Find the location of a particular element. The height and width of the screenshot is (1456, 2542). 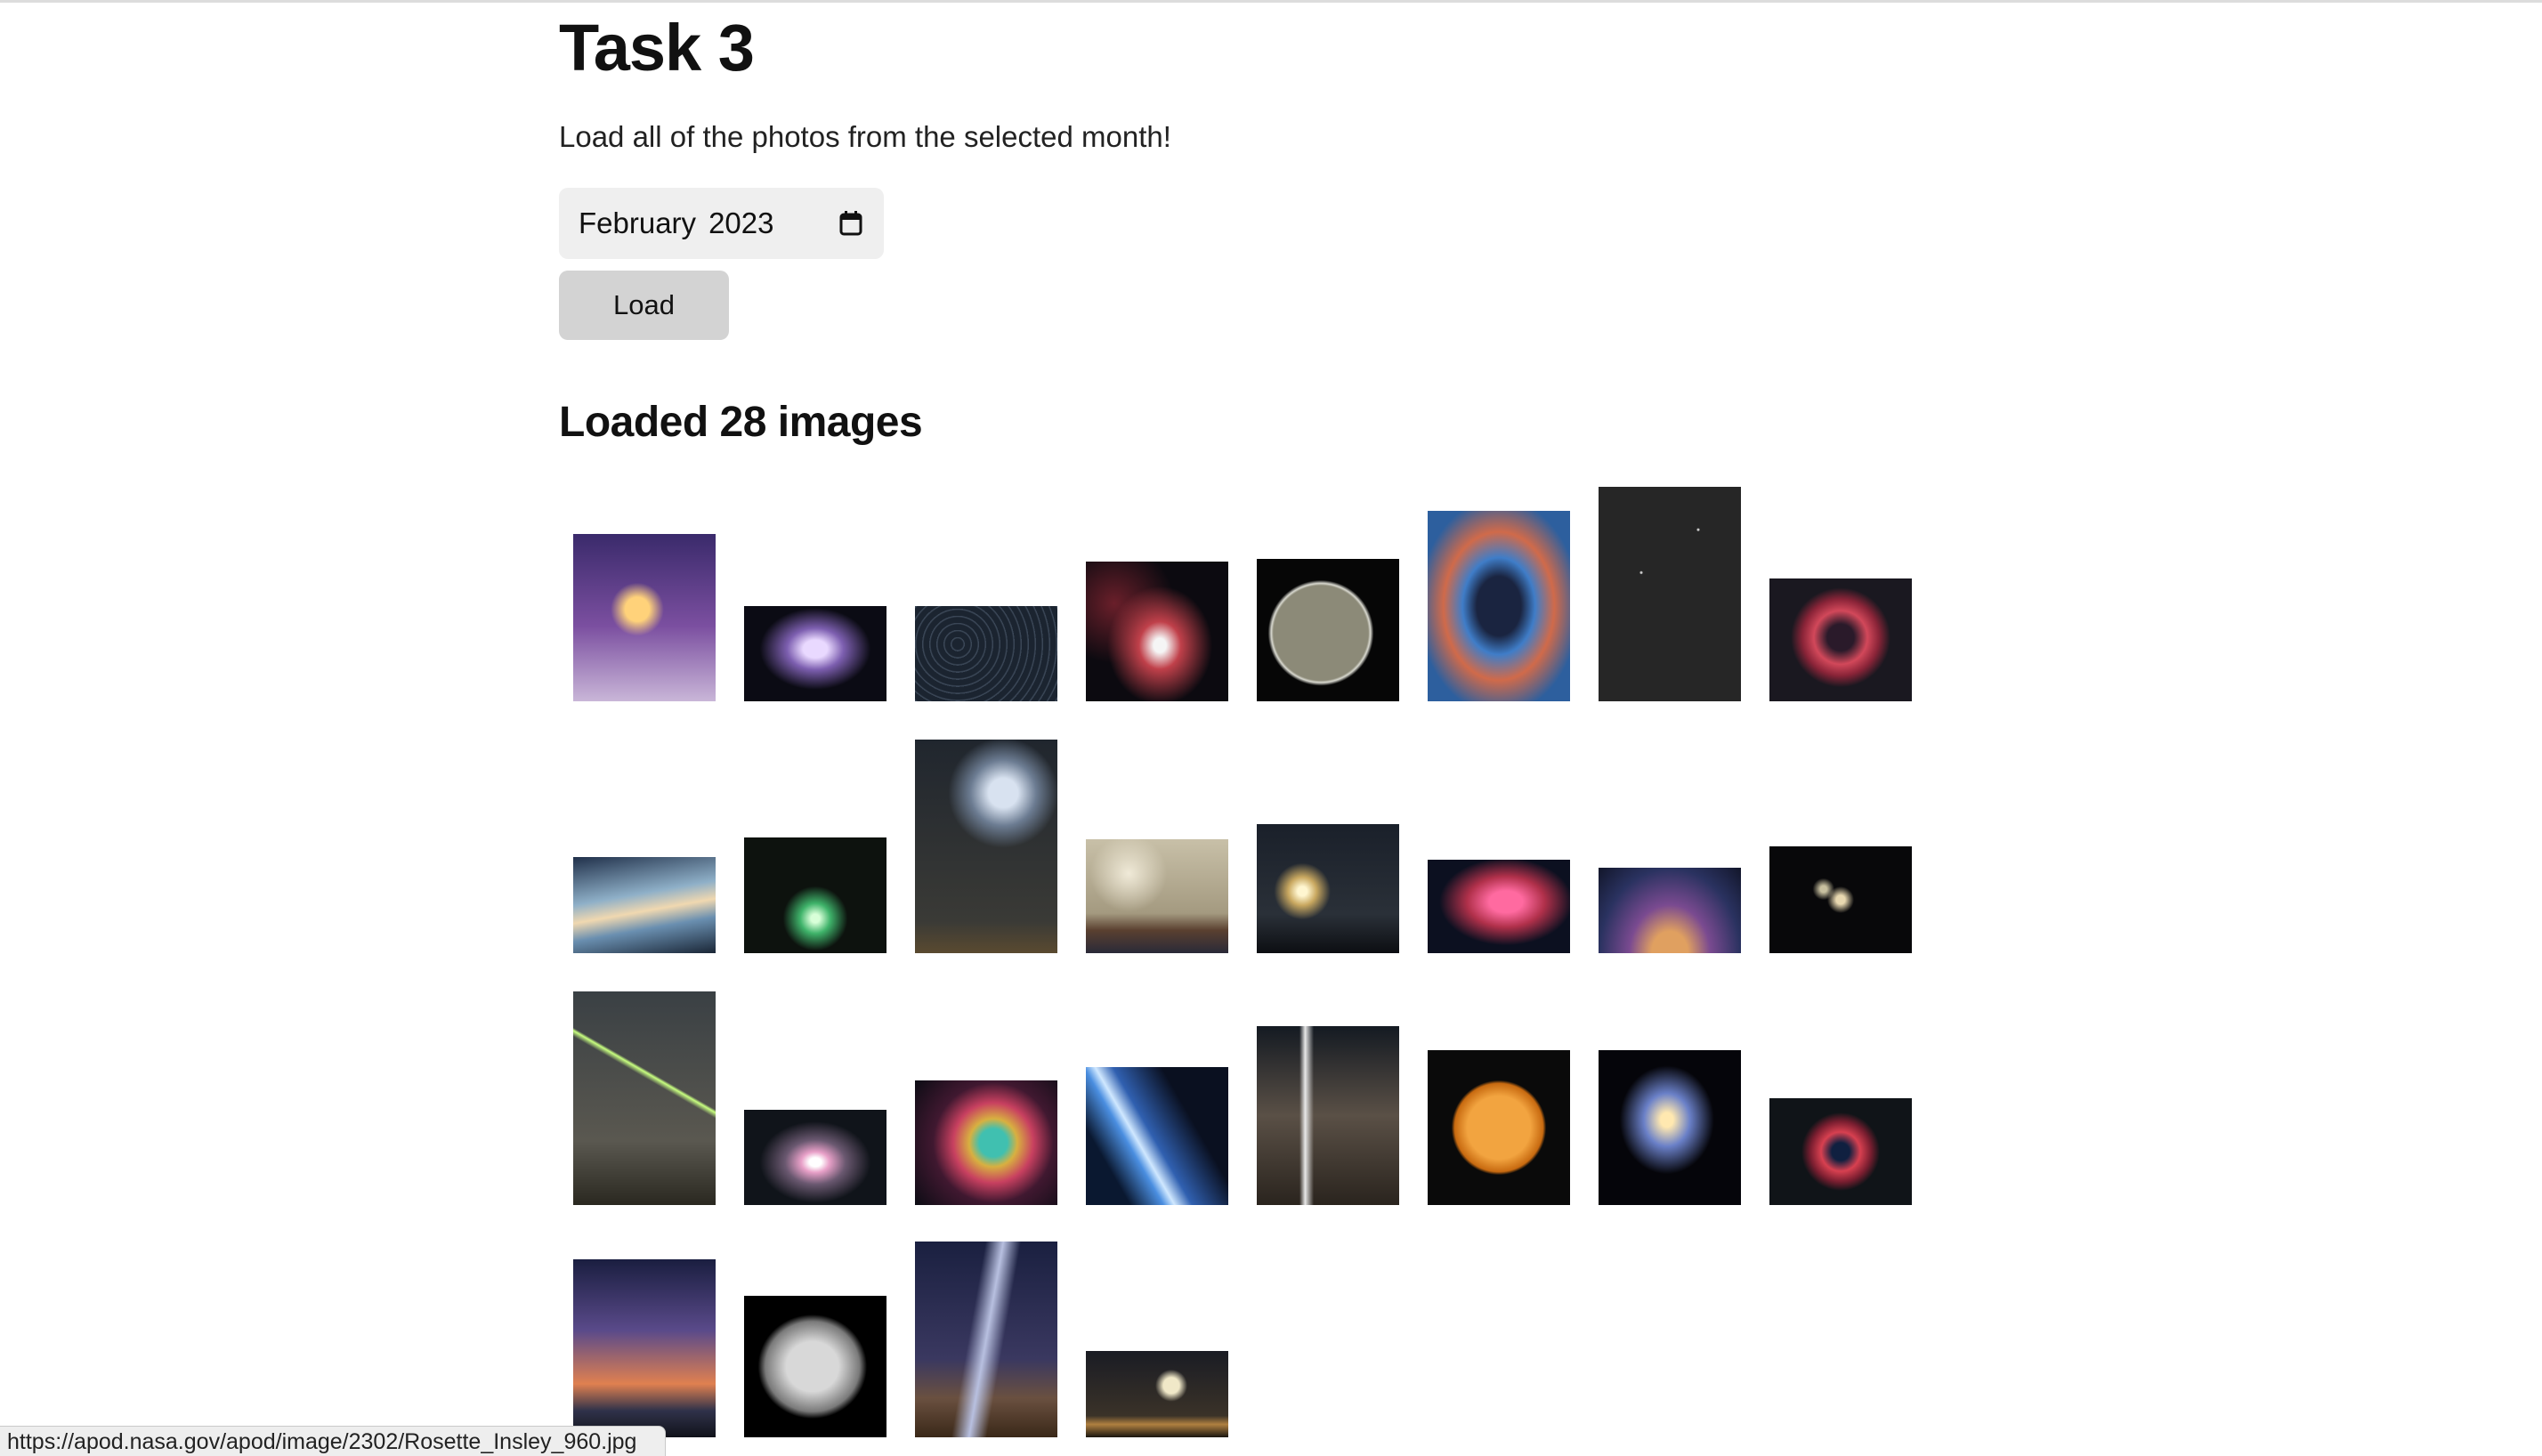

calendar-icon is located at coordinates (850, 222).